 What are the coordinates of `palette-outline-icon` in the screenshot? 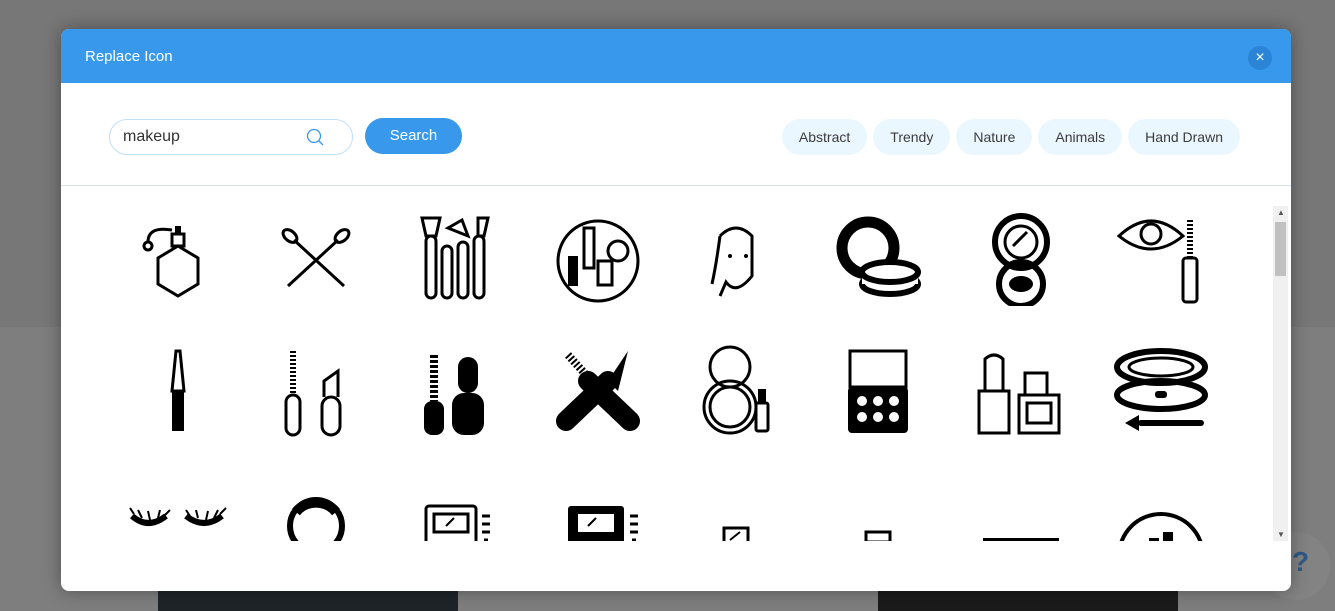 It's located at (457, 522).